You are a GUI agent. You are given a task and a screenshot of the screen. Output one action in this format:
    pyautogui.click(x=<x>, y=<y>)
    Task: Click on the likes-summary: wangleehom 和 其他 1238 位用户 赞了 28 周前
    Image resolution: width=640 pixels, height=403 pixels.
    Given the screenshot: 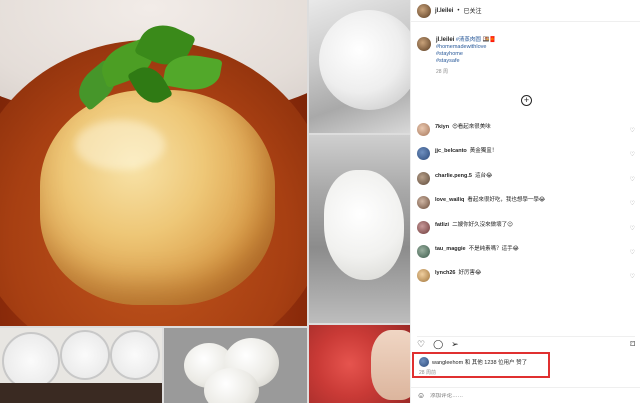 What is the action you would take?
    pyautogui.click(x=473, y=366)
    